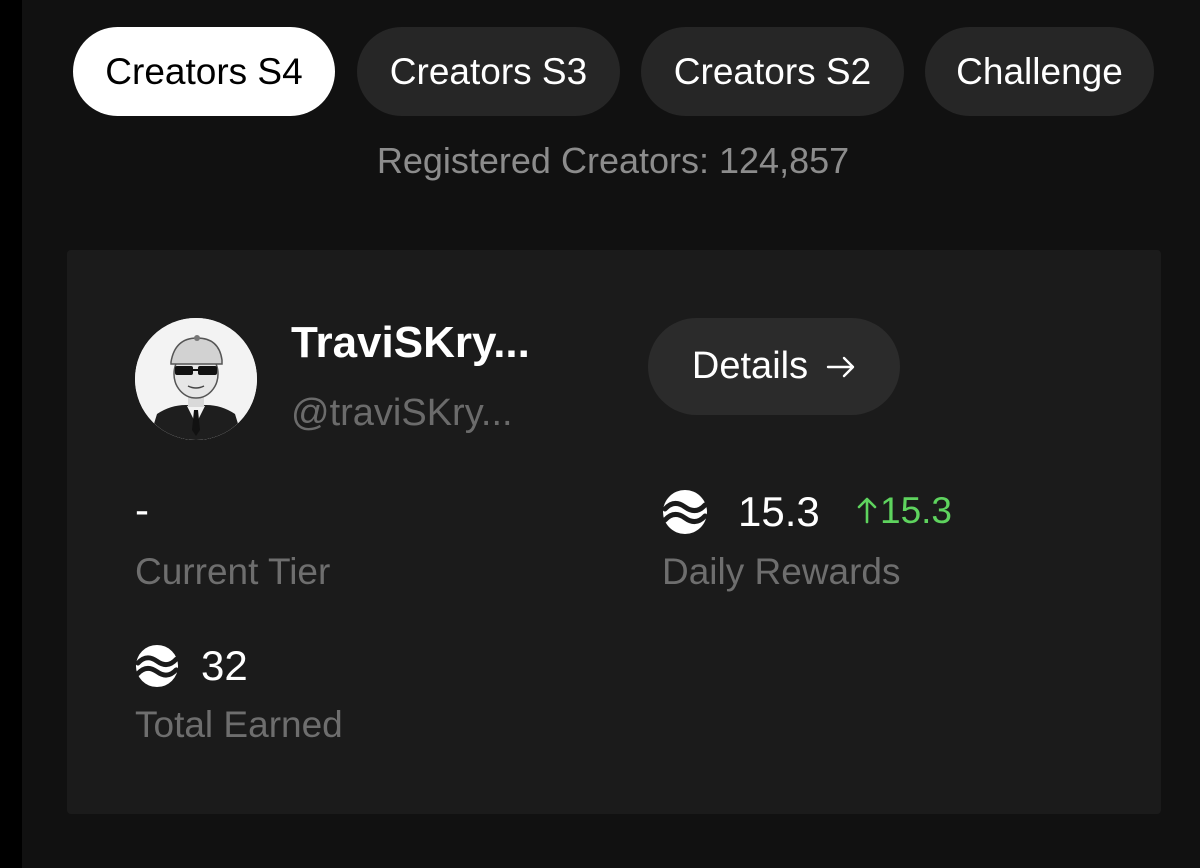 The width and height of the screenshot is (1200, 868). Describe the element at coordinates (488, 71) in the screenshot. I see `tab-creators-s3: Creators S3` at that location.